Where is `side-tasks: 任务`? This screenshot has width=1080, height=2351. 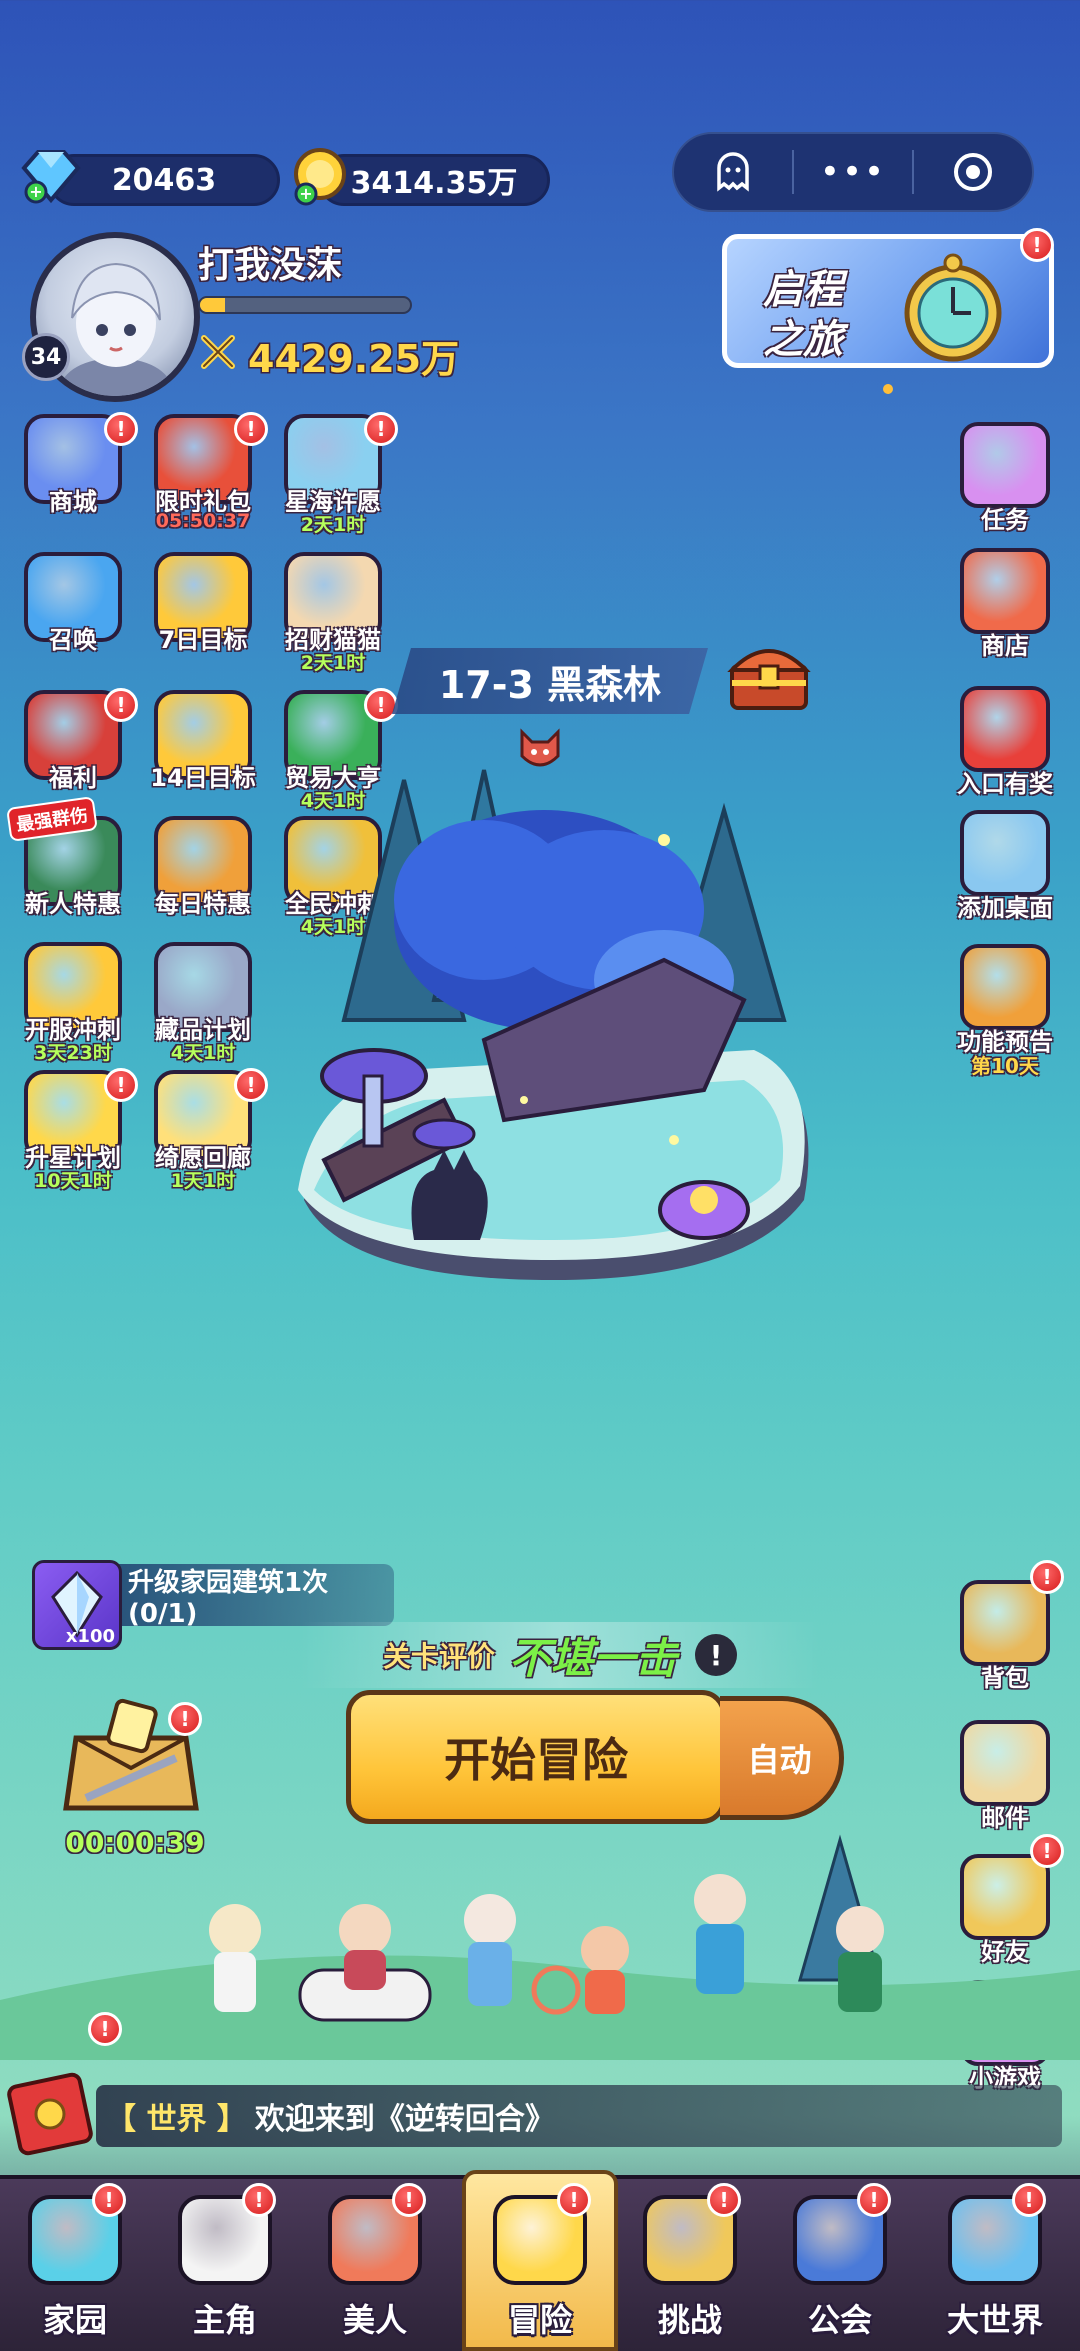 side-tasks: 任务 is located at coordinates (1005, 485).